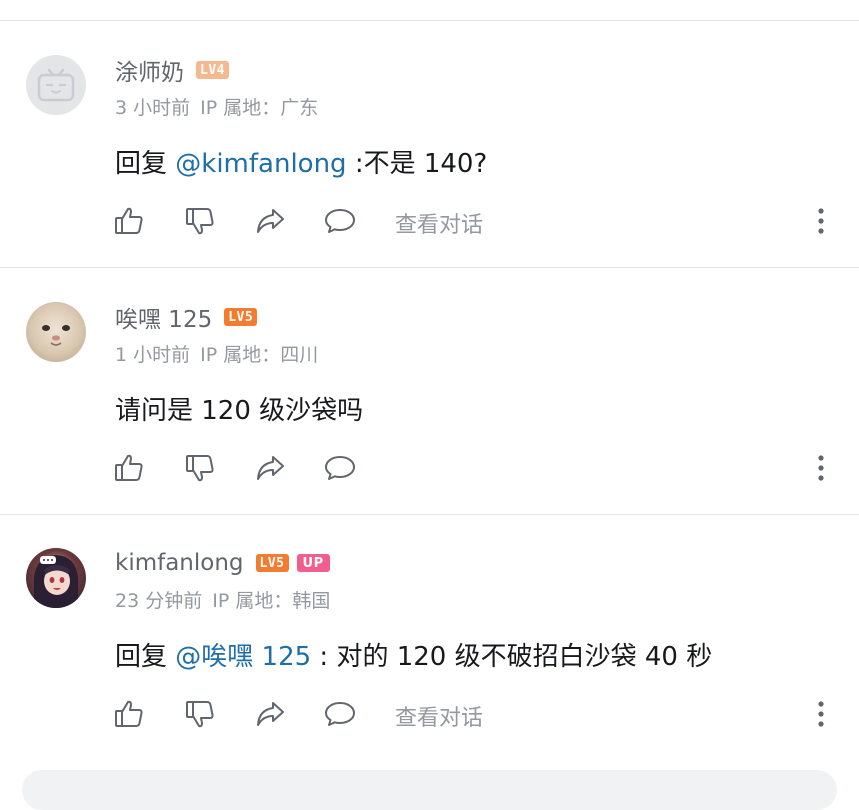  I want to click on comment-content: 请问是 120 级沙袋吗, so click(239, 408).